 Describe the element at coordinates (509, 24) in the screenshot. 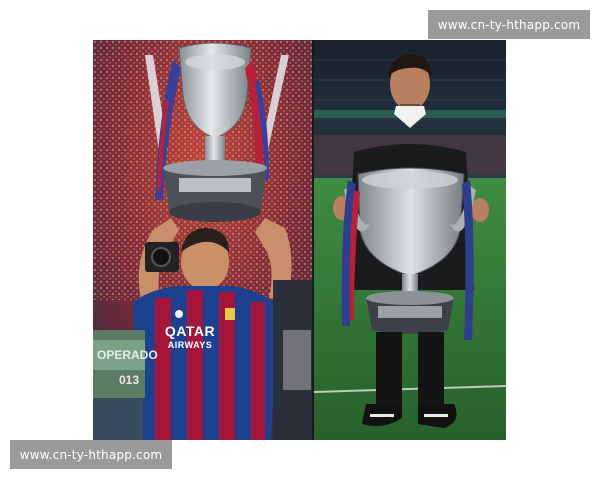

I see `watermark-top: www.cn-ty-hthapp.com` at that location.